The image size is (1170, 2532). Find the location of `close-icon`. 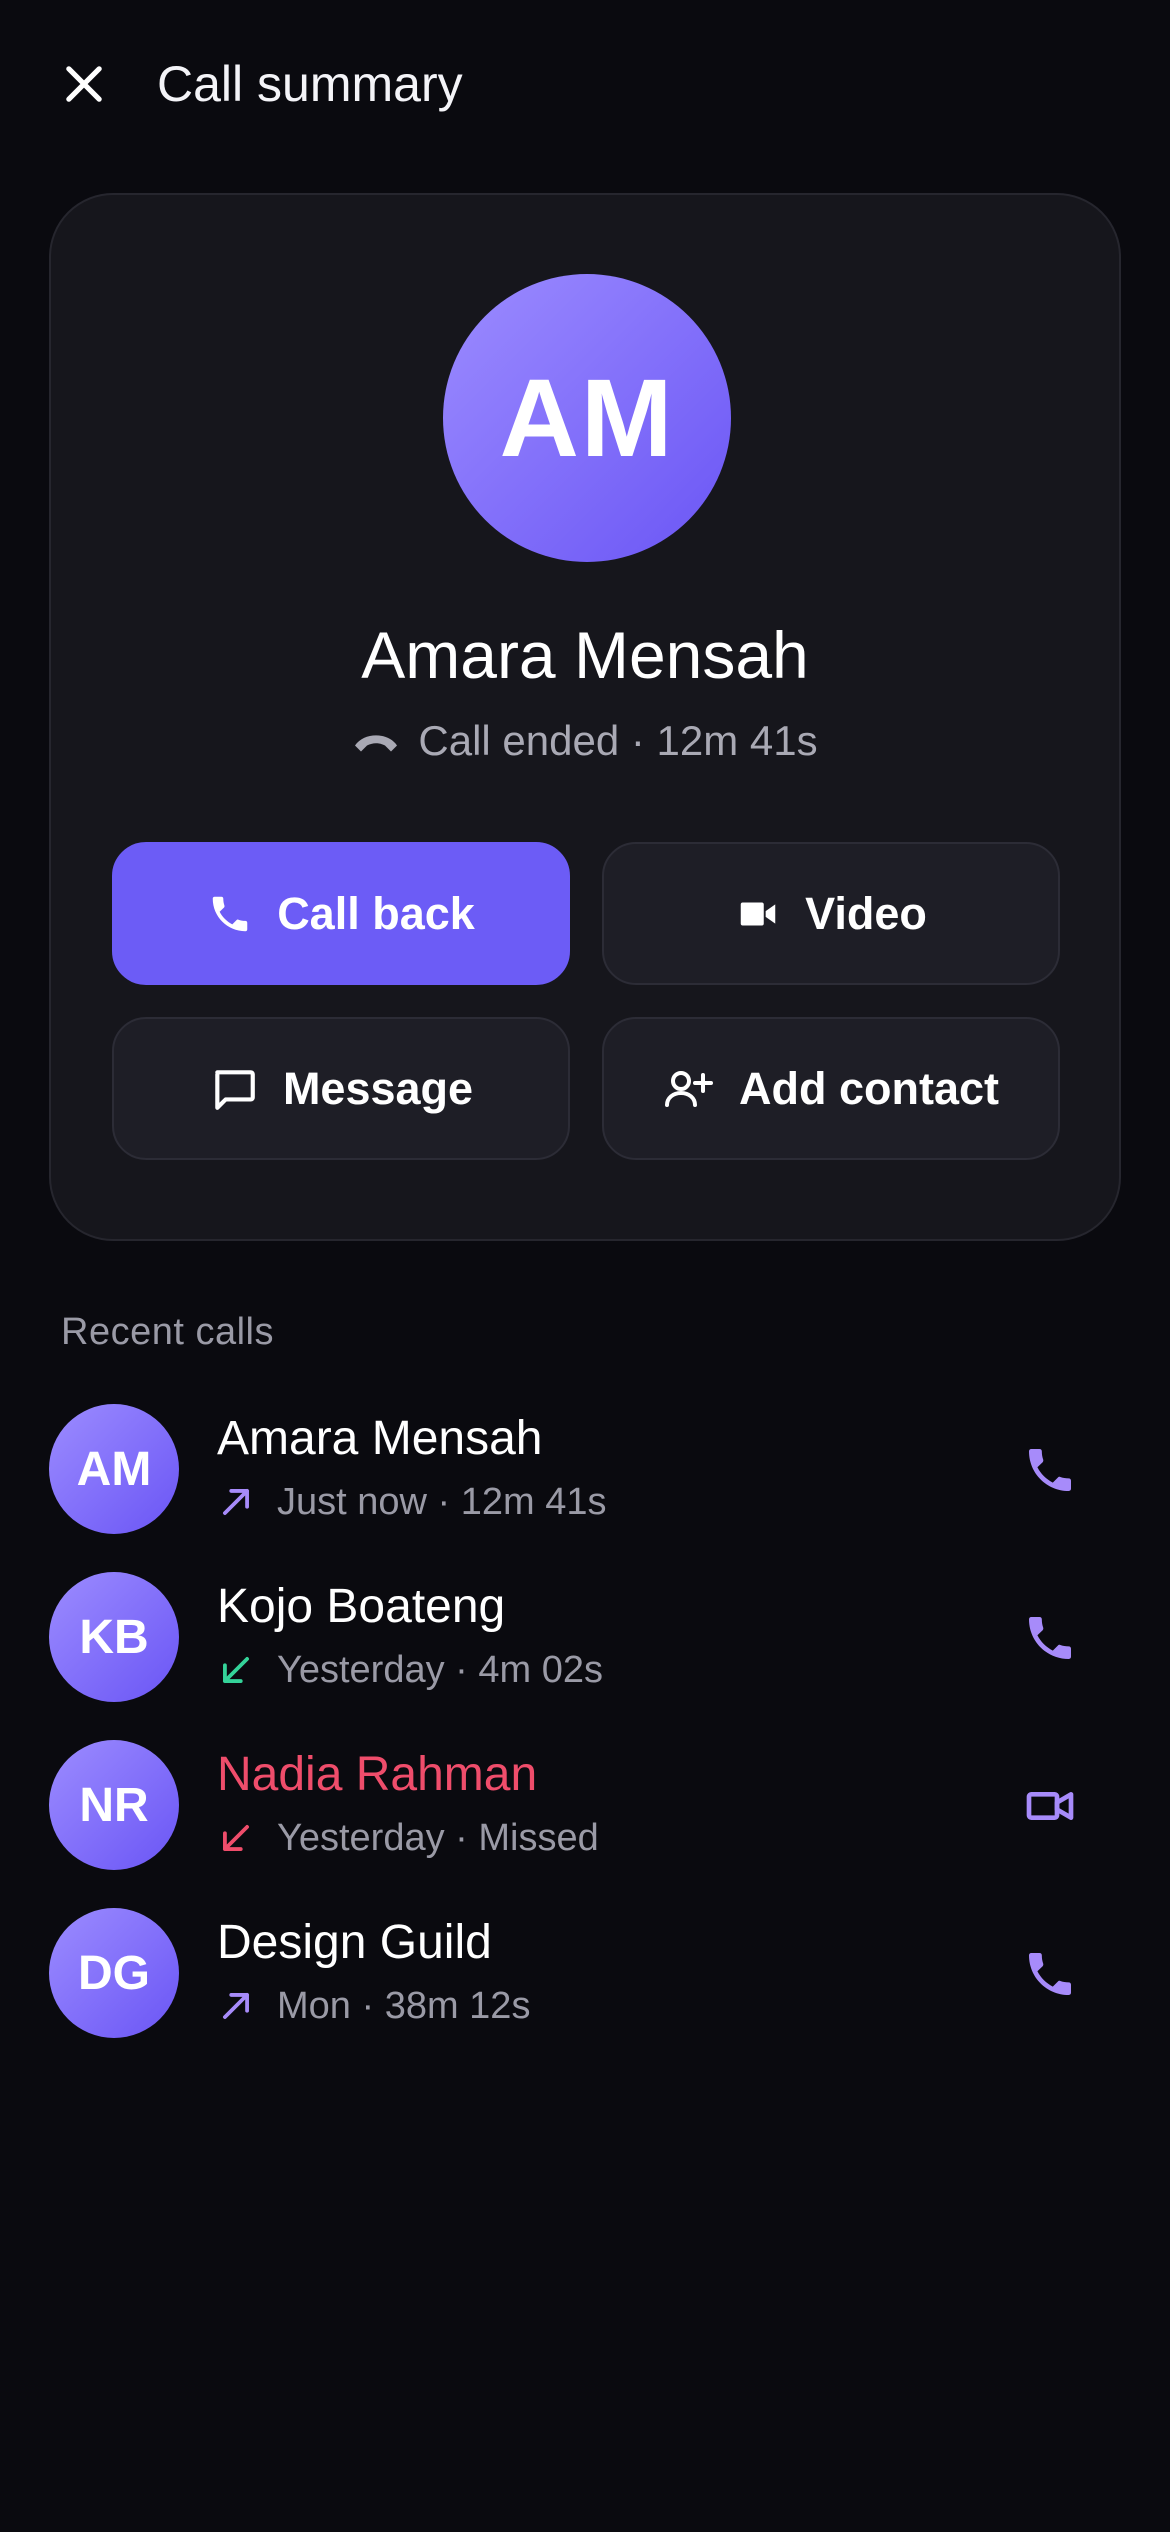

close-icon is located at coordinates (84, 84).